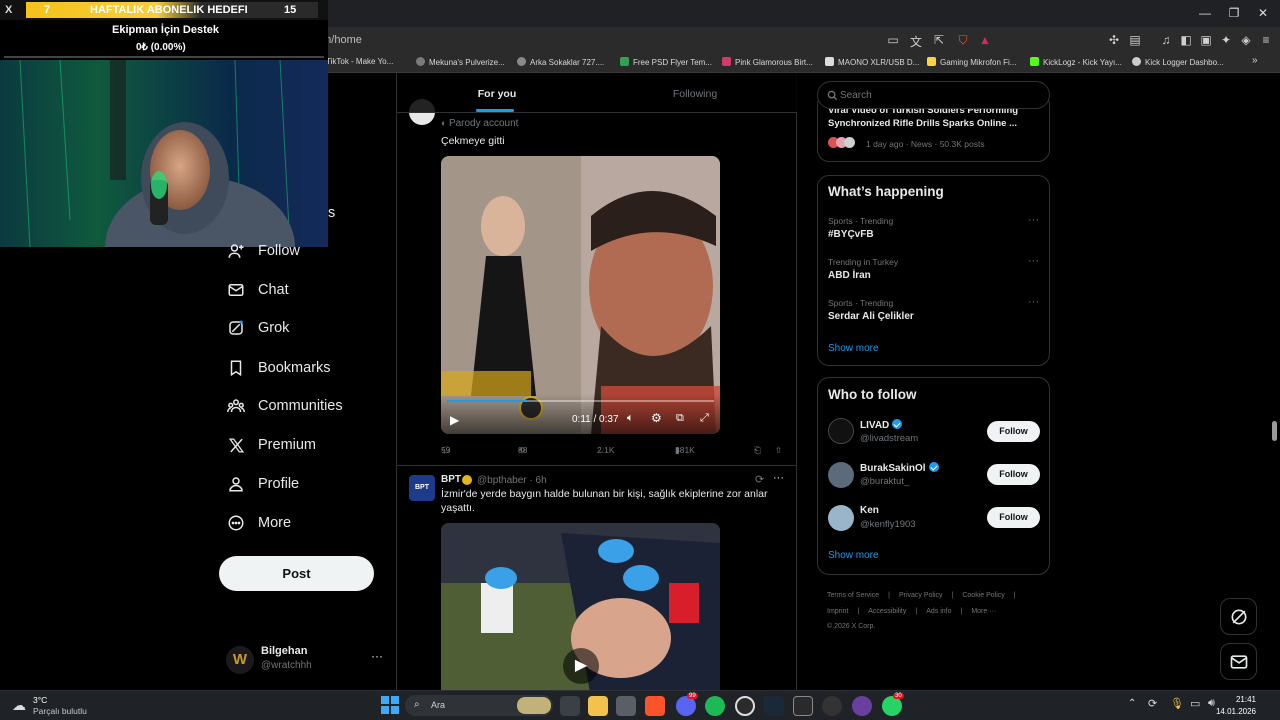 Image resolution: width=1280 pixels, height=720 pixels. What do you see at coordinates (1246, 40) in the screenshot?
I see `vpn-icon: ◈` at bounding box center [1246, 40].